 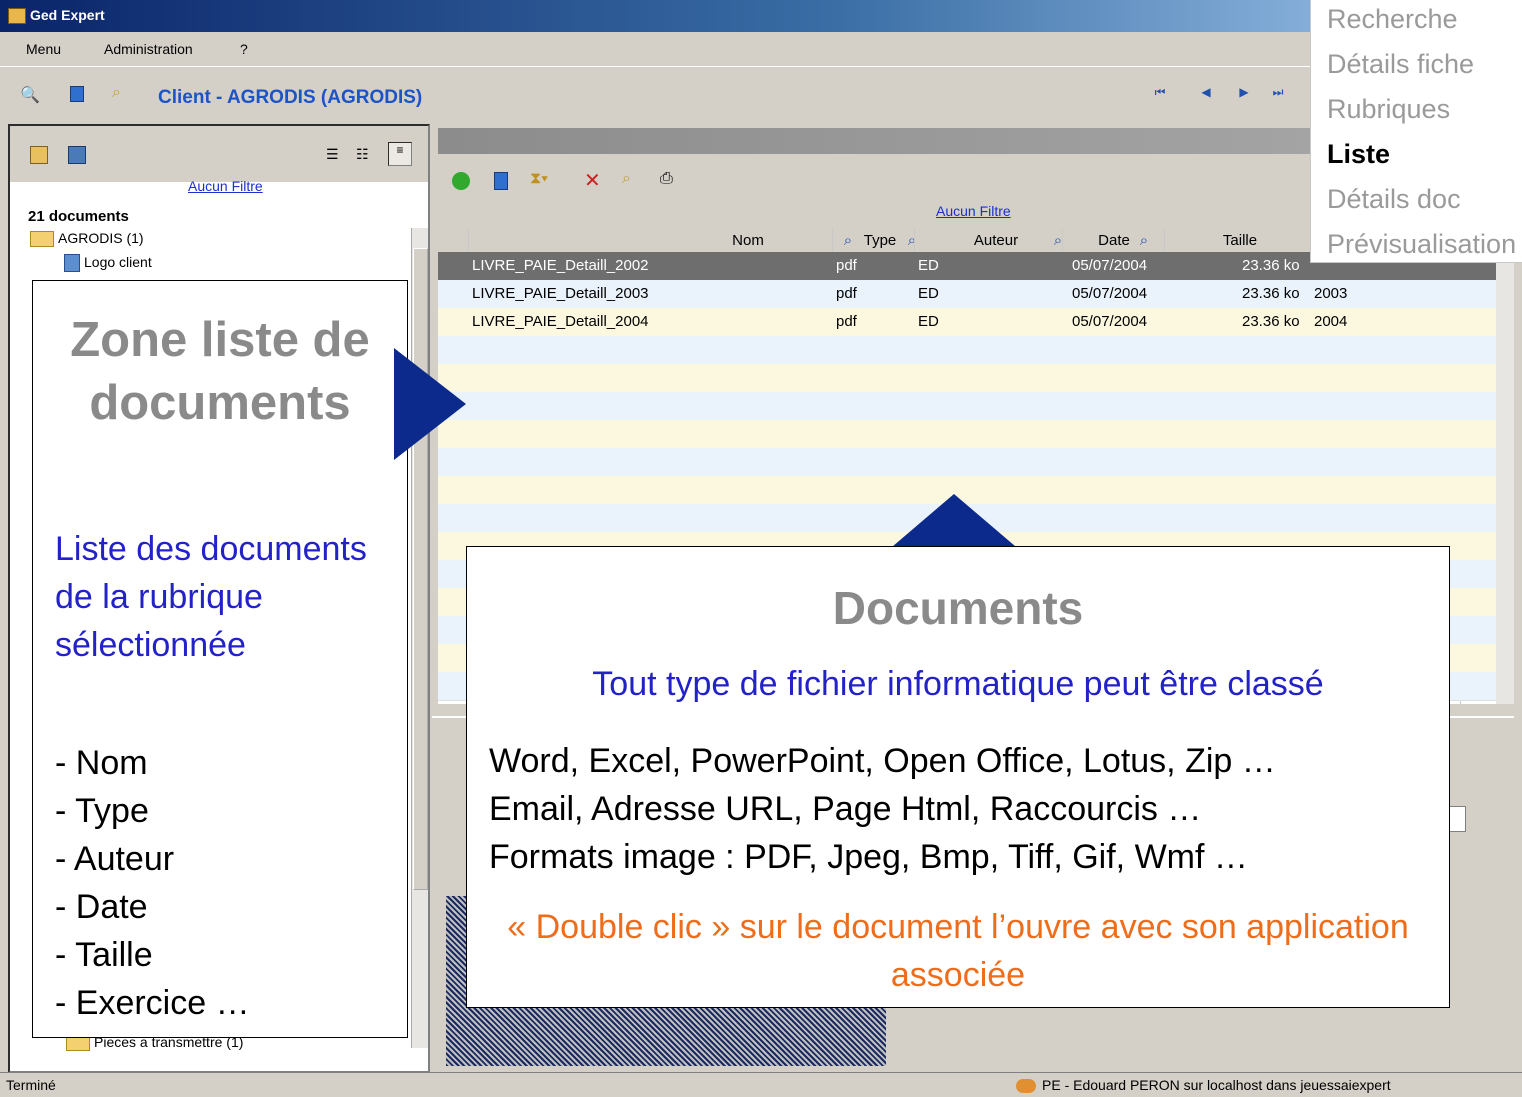 I want to click on add-folder-icon, so click(x=39, y=155).